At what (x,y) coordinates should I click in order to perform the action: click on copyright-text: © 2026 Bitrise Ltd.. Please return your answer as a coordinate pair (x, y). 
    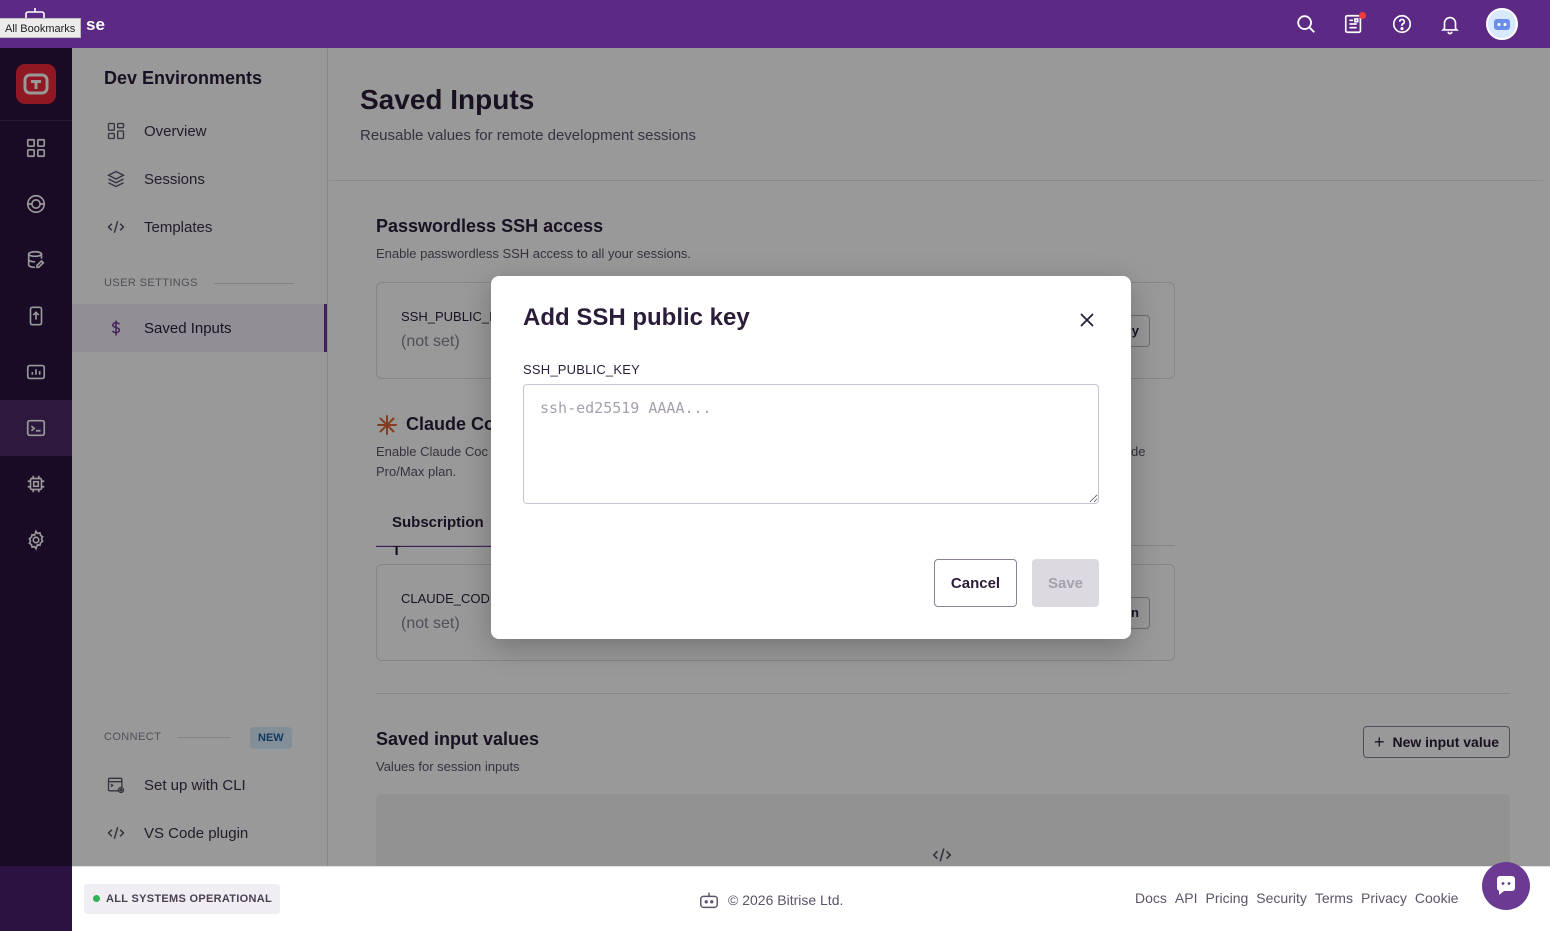
    Looking at the image, I should click on (786, 900).